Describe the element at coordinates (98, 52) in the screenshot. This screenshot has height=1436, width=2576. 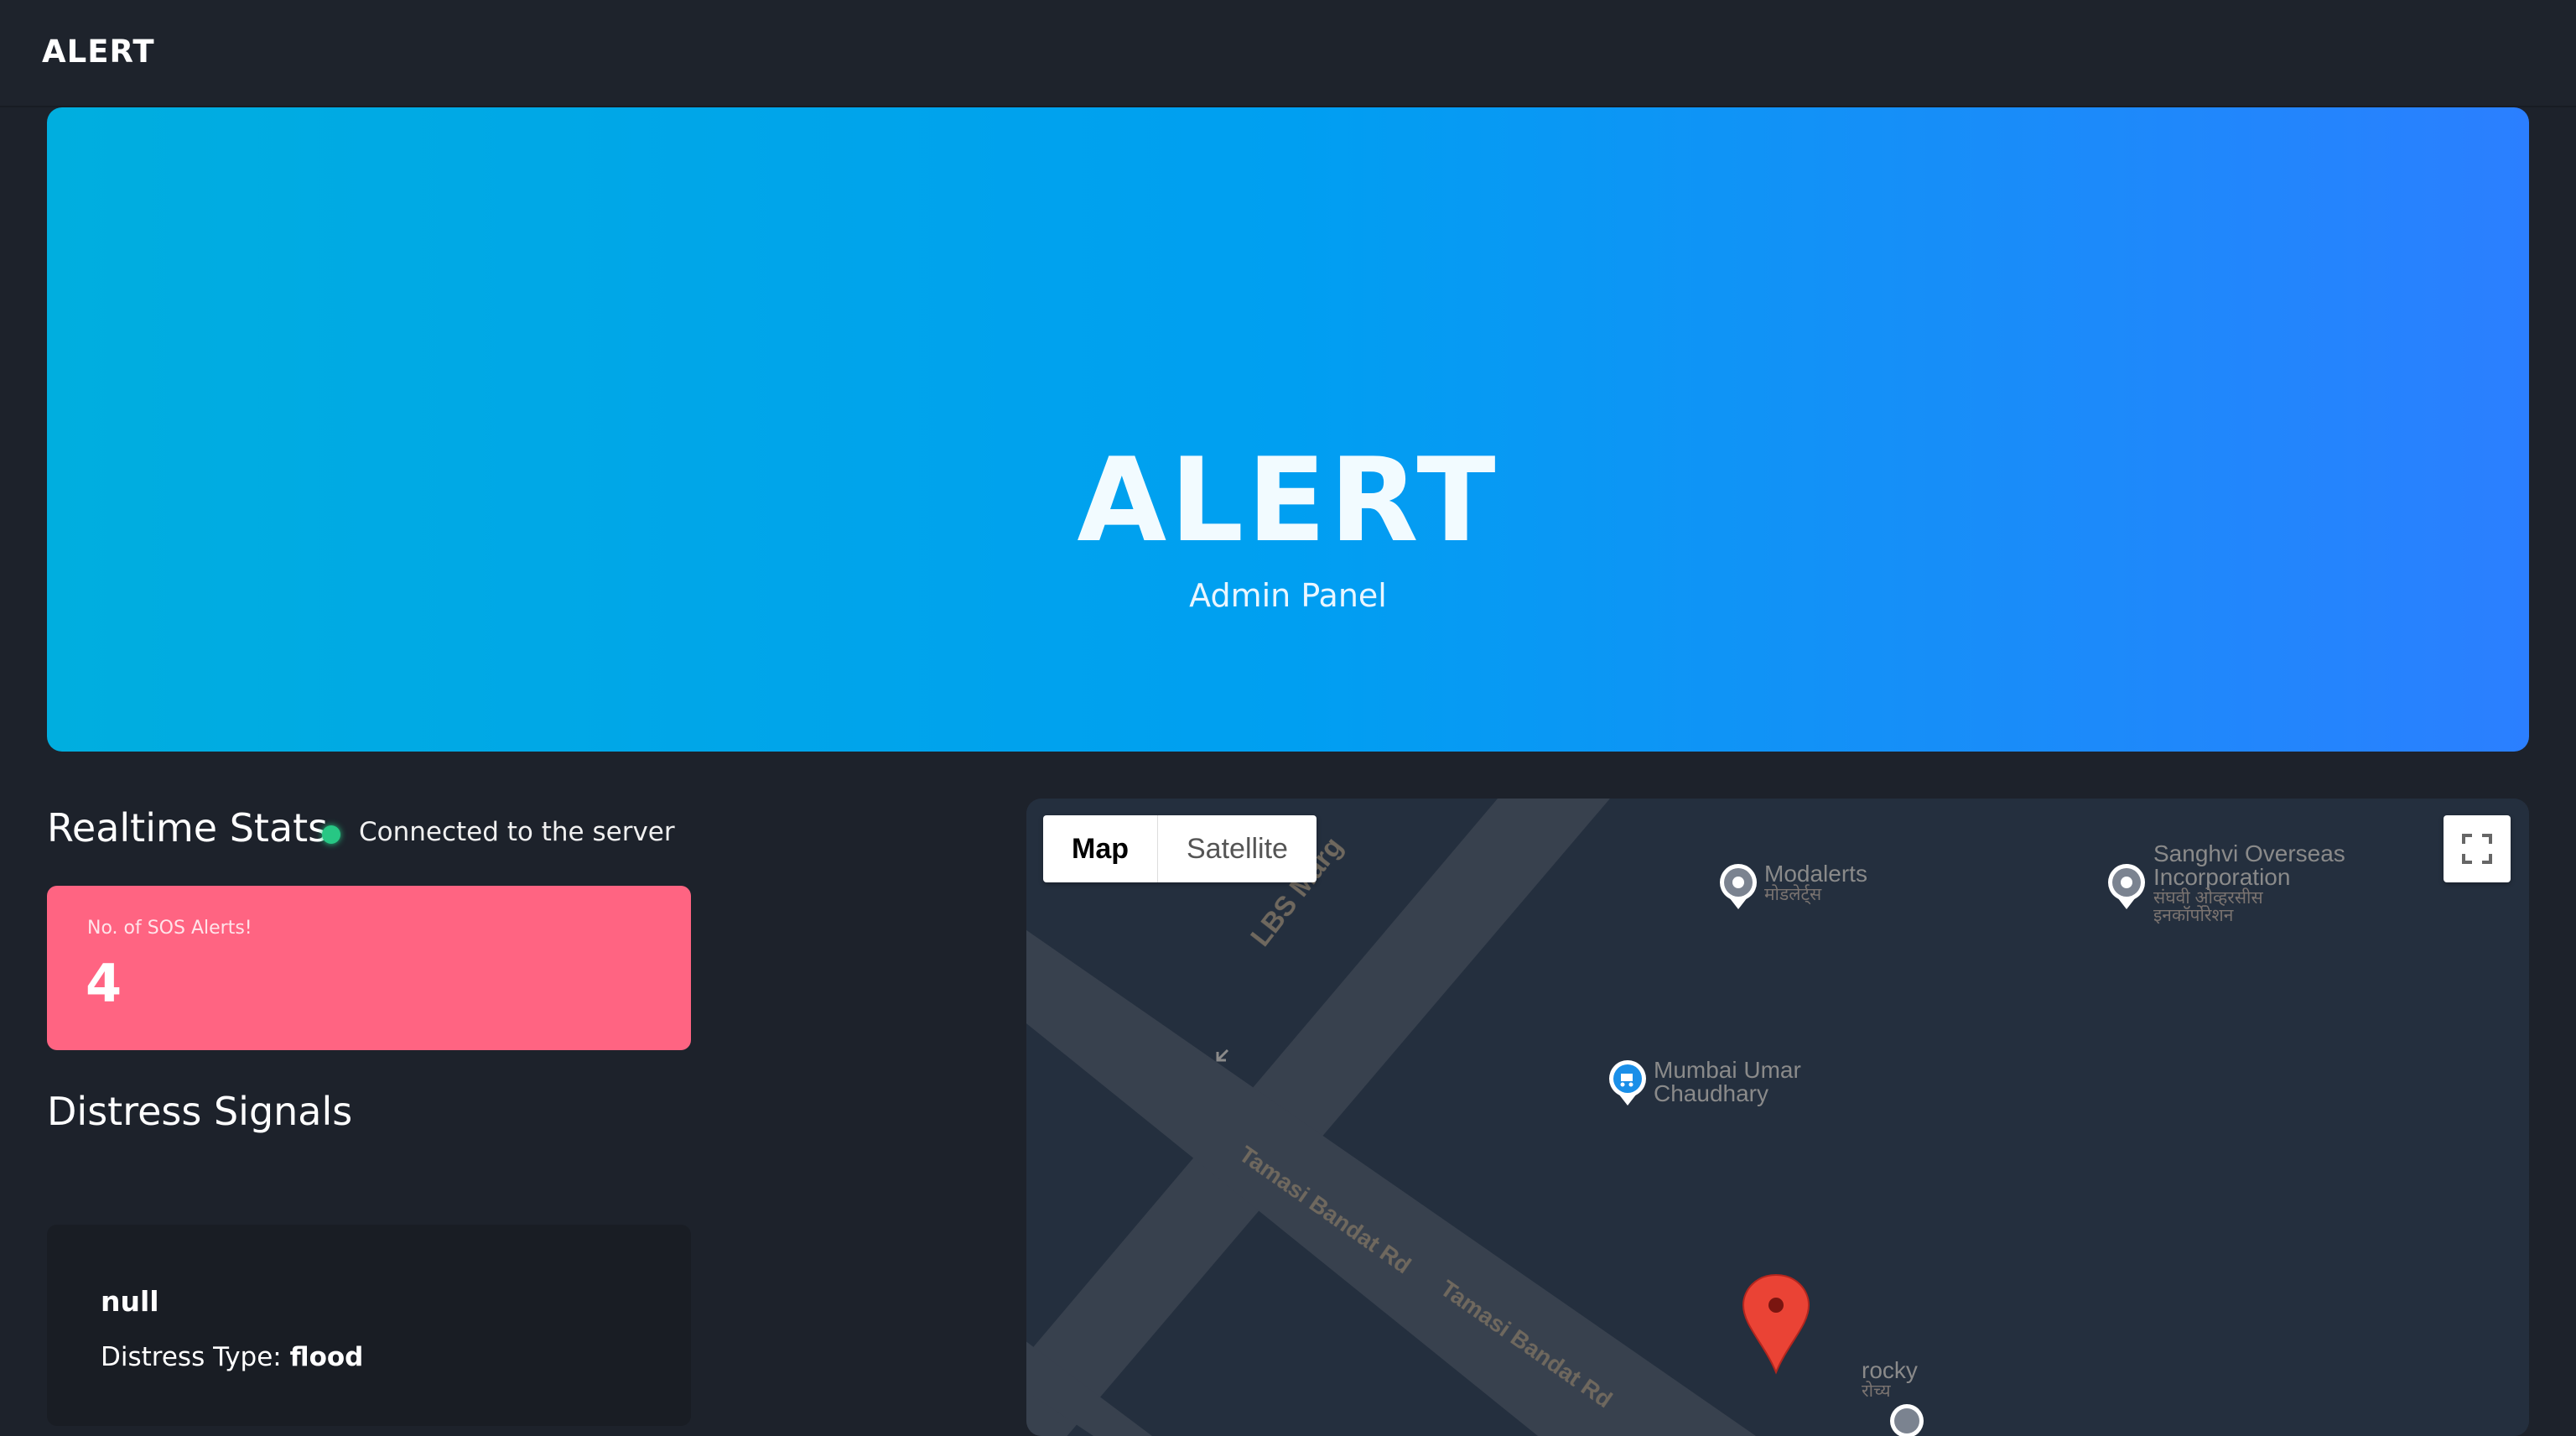
I see `navbar-brand: ALERT` at that location.